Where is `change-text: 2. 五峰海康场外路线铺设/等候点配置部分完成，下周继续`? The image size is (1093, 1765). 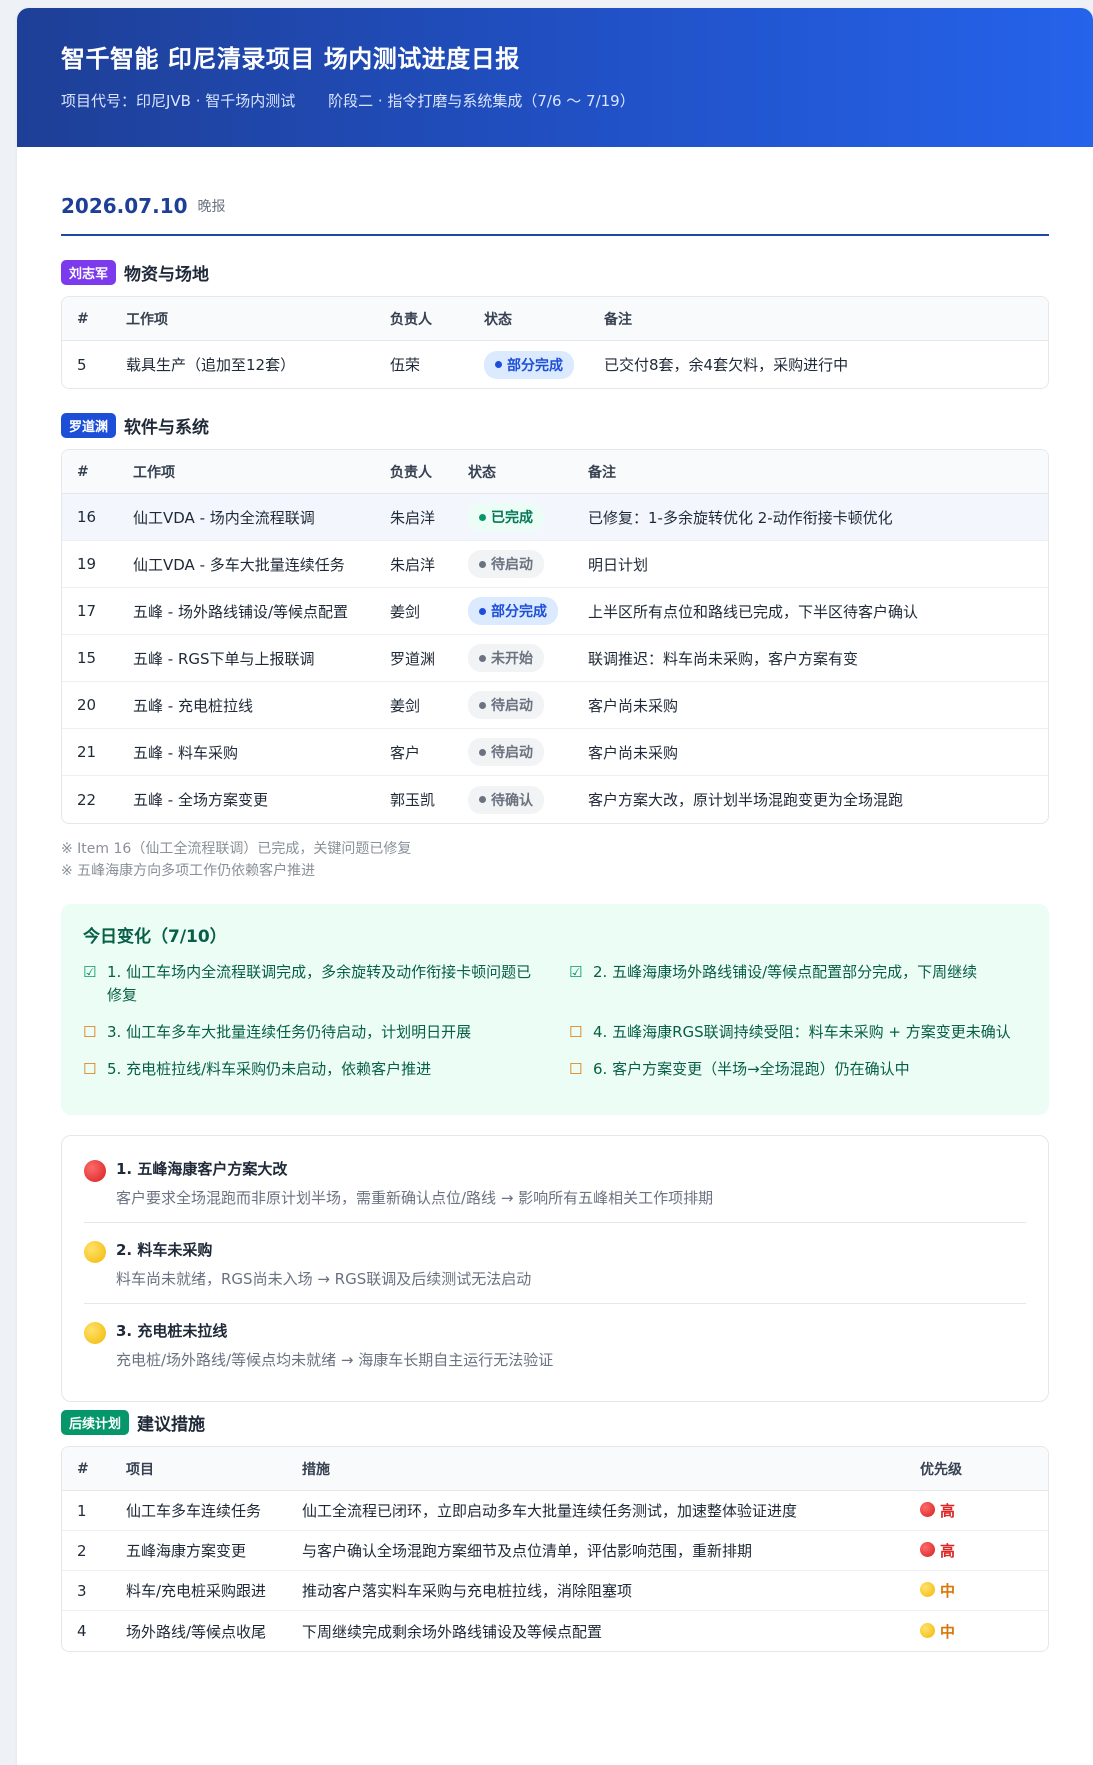
change-text: 2. 五峰海康场外路线铺设/等候点配置部分完成，下周继续 is located at coordinates (785, 972).